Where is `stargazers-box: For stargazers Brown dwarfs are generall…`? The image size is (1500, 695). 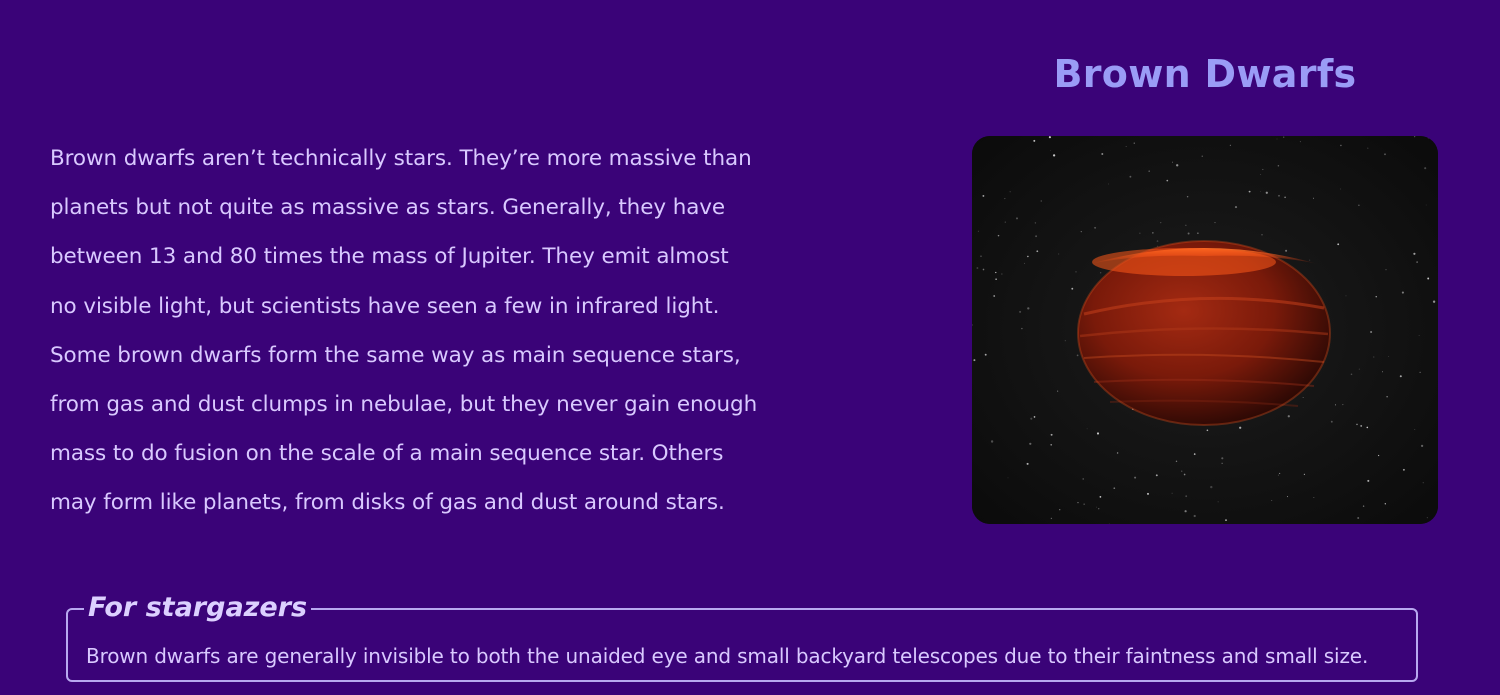 stargazers-box: For stargazers Brown dwarfs are generall… is located at coordinates (742, 637).